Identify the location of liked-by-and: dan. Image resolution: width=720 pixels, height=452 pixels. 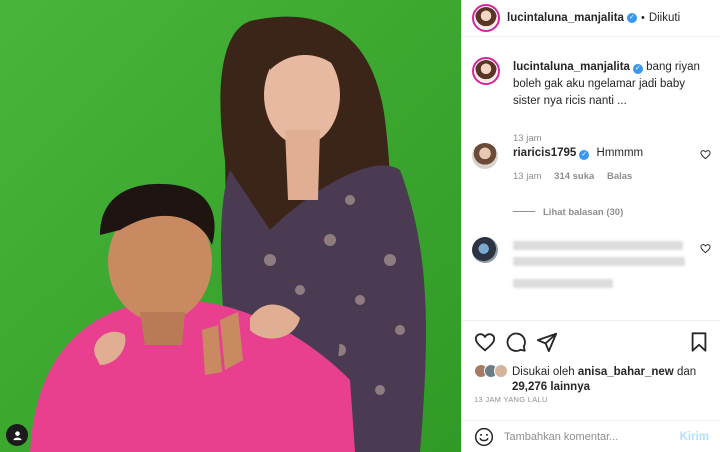
(686, 372).